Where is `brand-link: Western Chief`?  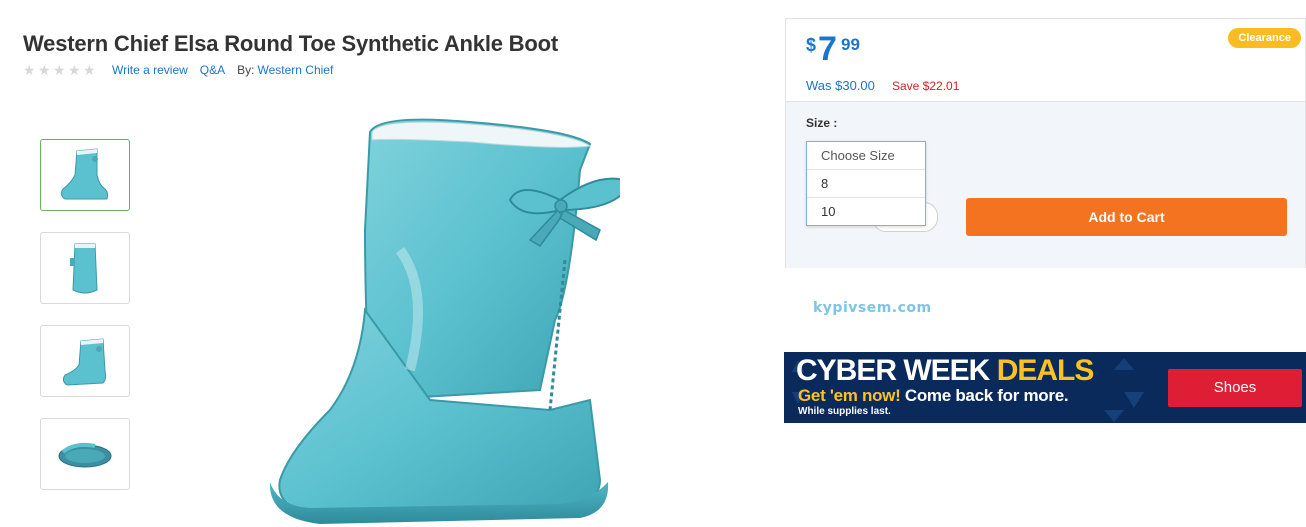
brand-link: Western Chief is located at coordinates (295, 70).